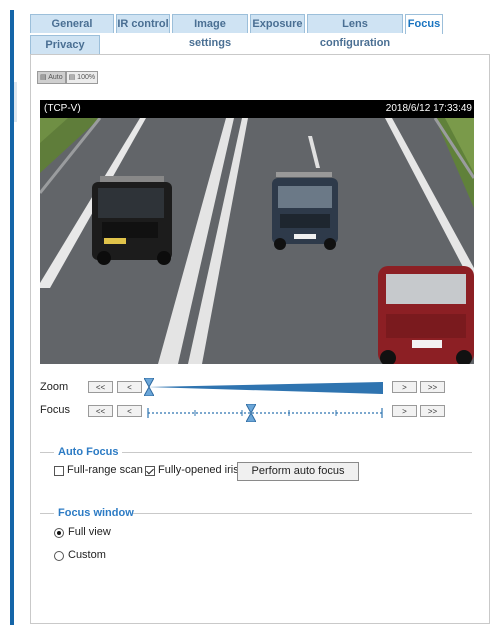 The image size is (496, 634). What do you see at coordinates (62, 108) in the screenshot?
I see `stream-type: (TCP-V)` at bounding box center [62, 108].